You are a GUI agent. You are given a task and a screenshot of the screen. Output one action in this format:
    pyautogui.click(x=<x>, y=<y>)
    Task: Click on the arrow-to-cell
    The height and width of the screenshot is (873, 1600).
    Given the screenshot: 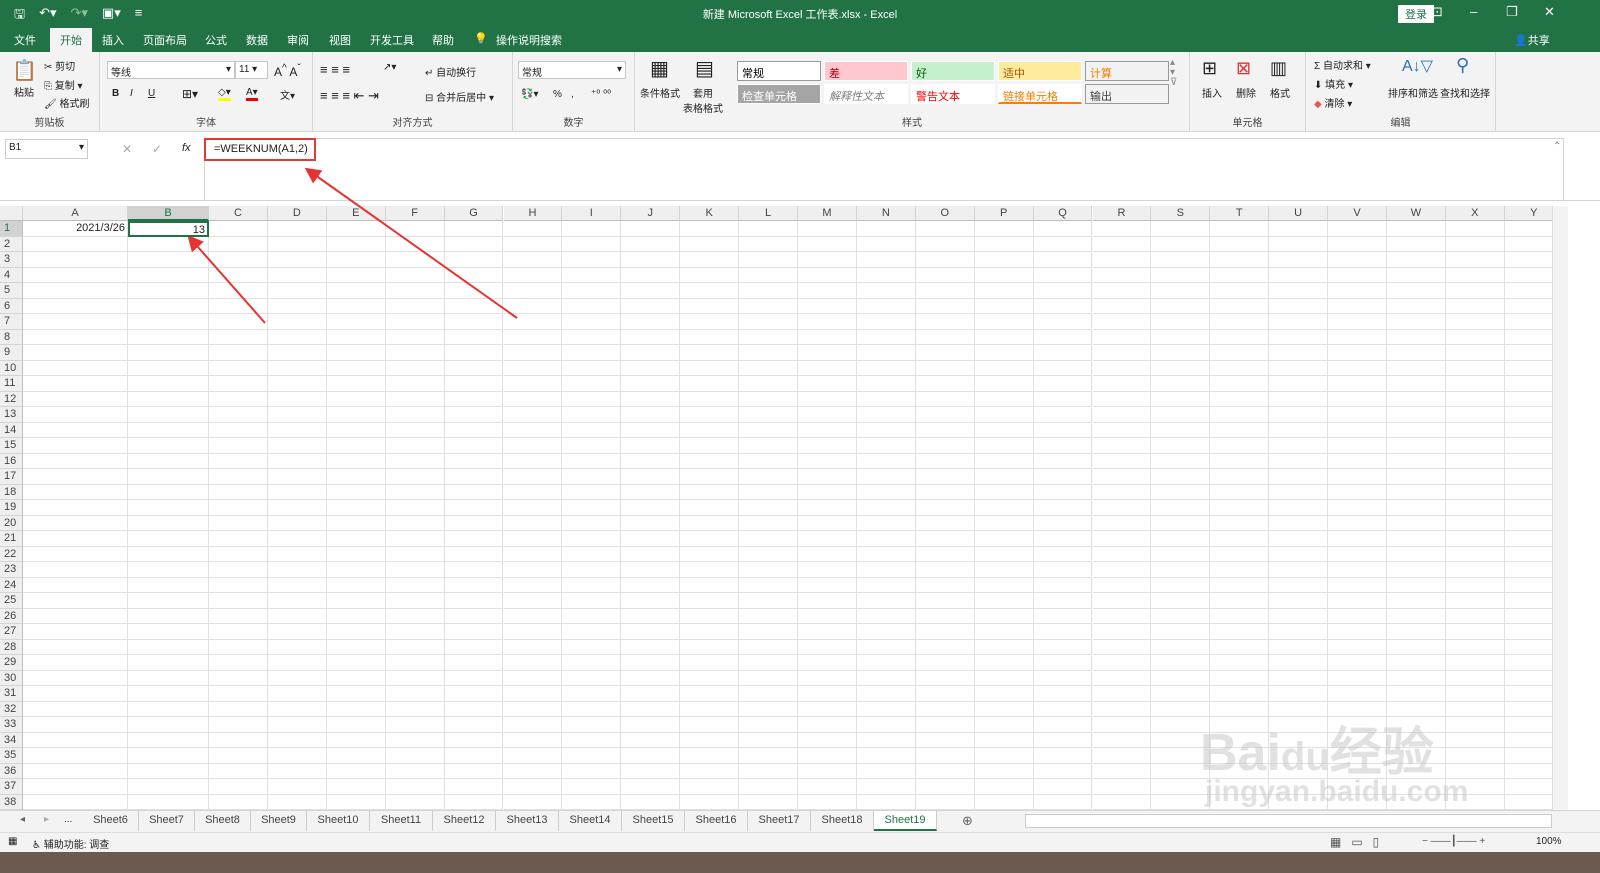 What is the action you would take?
    pyautogui.click(x=226, y=279)
    